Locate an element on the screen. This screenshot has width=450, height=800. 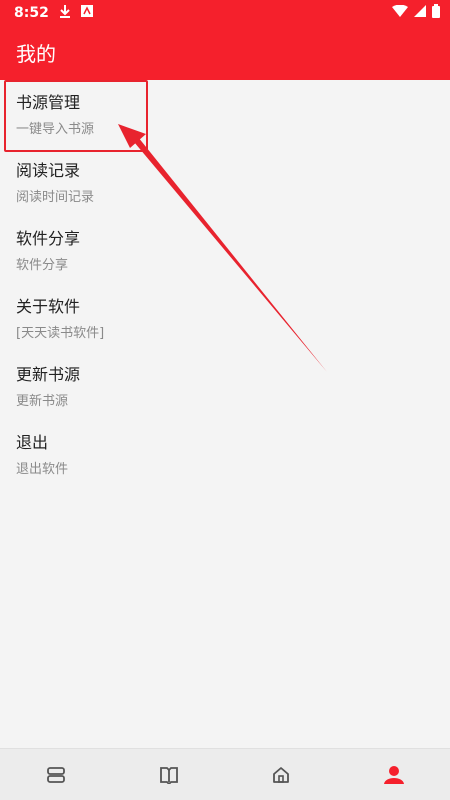
home-icon is located at coordinates (281, 774).